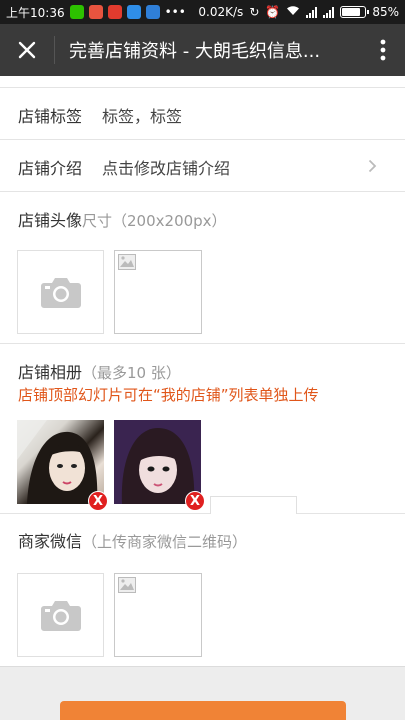 Image resolution: width=405 pixels, height=720 pixels. I want to click on status-bar: 上午10:36 ••• 0.02K/s ↻ ⏰ 85%, so click(202, 12).